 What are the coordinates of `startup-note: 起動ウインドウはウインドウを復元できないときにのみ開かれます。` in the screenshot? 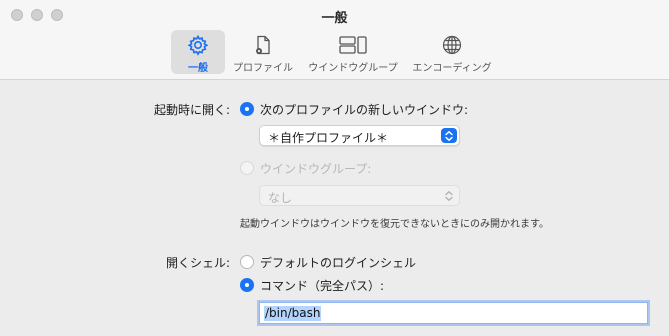 It's located at (394, 224).